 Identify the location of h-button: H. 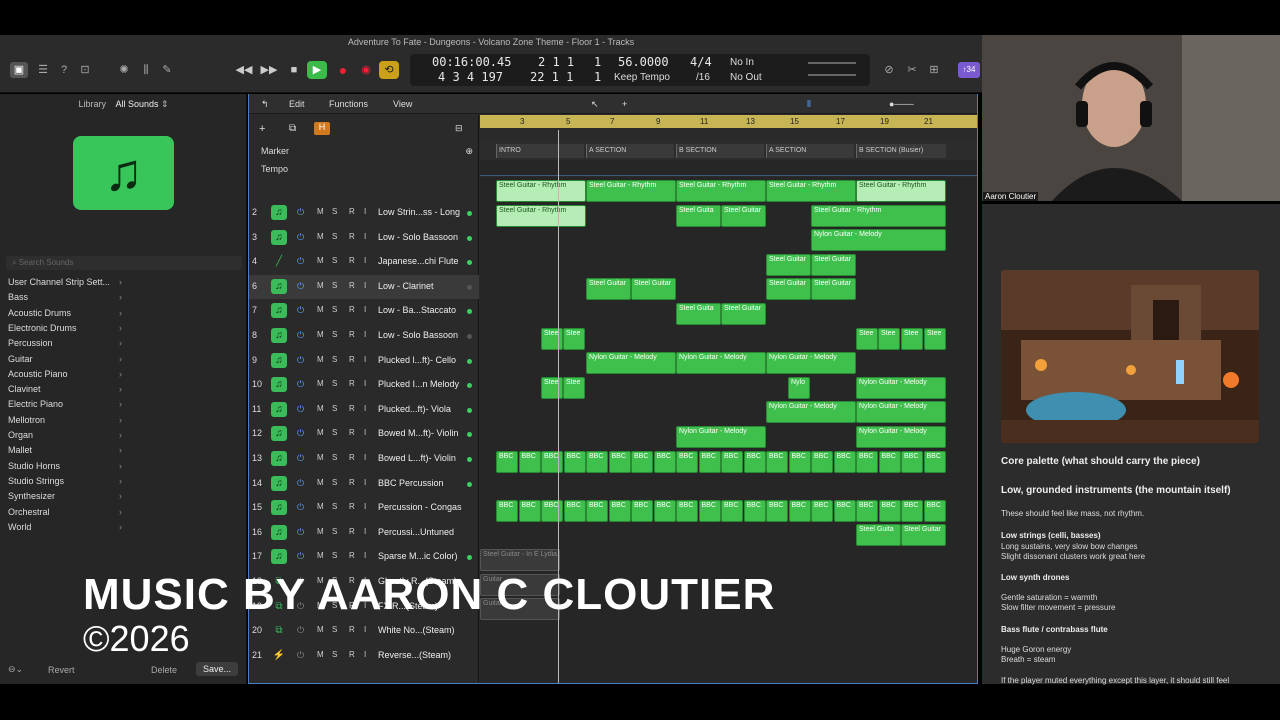
(322, 128).